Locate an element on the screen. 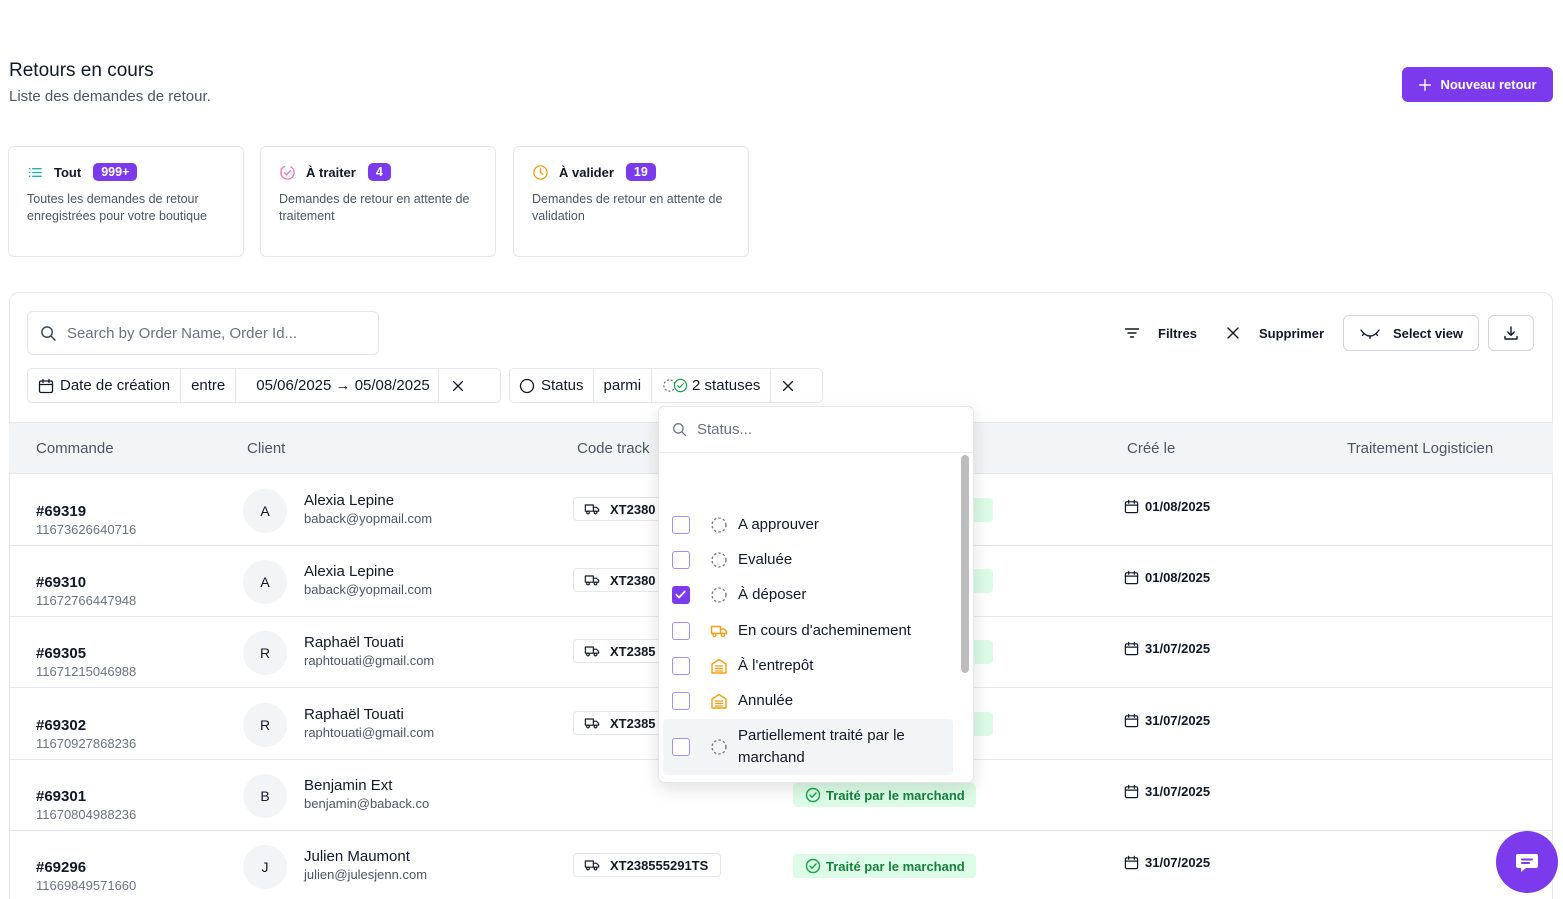 Image resolution: width=1563 pixels, height=899 pixels. order-cell: #69319 11673626640716 is located at coordinates (86, 520).